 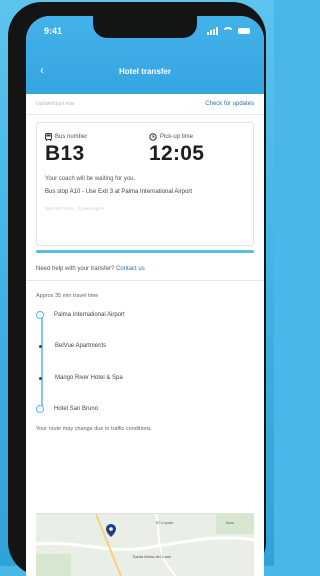 What do you see at coordinates (76, 409) in the screenshot?
I see `route-stop-name: Hotel San Bruno` at bounding box center [76, 409].